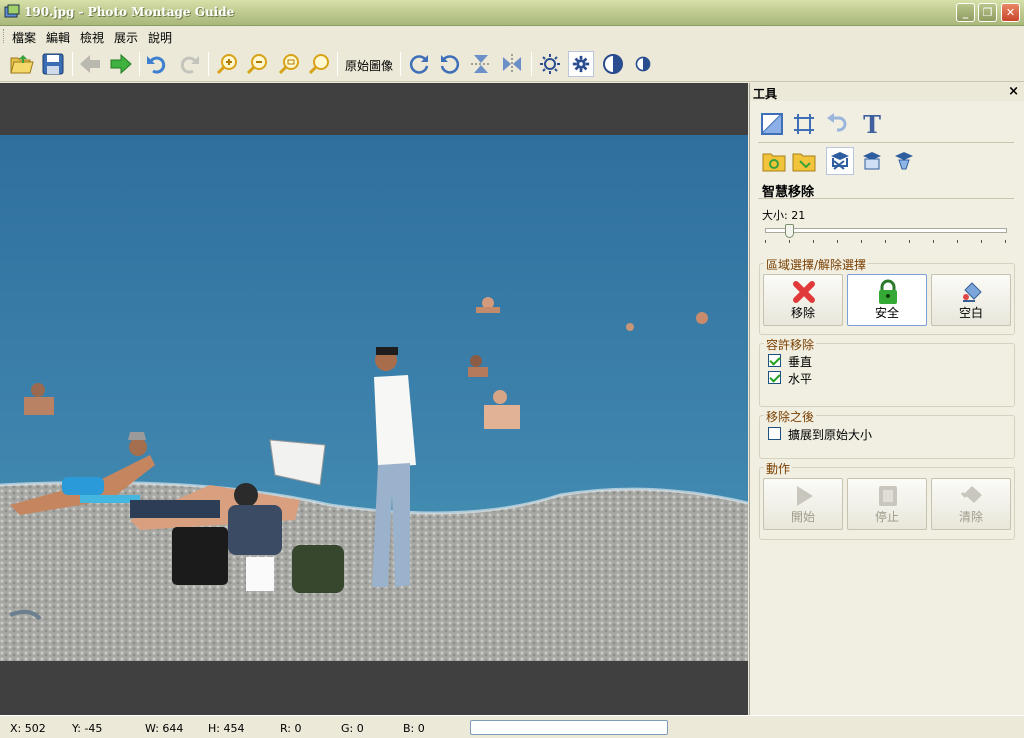 The image size is (1024, 738). What do you see at coordinates (481, 64) in the screenshot?
I see `flip-vertical-icon` at bounding box center [481, 64].